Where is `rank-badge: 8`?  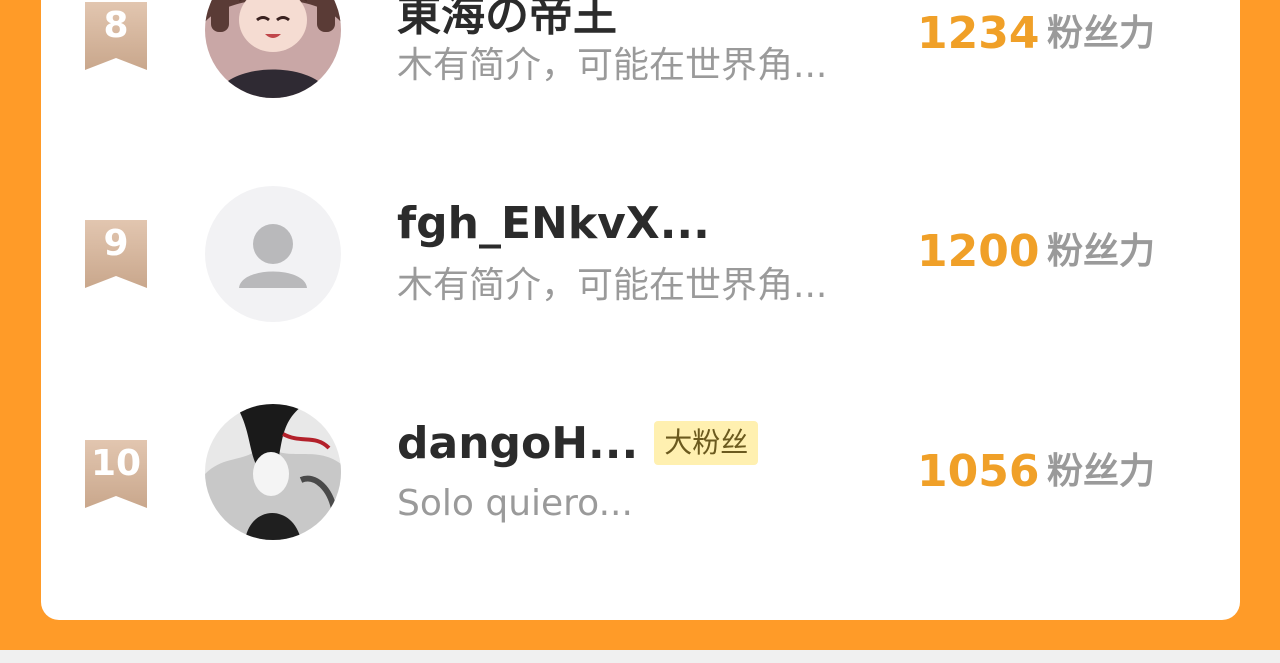
rank-badge: 8 is located at coordinates (116, 36).